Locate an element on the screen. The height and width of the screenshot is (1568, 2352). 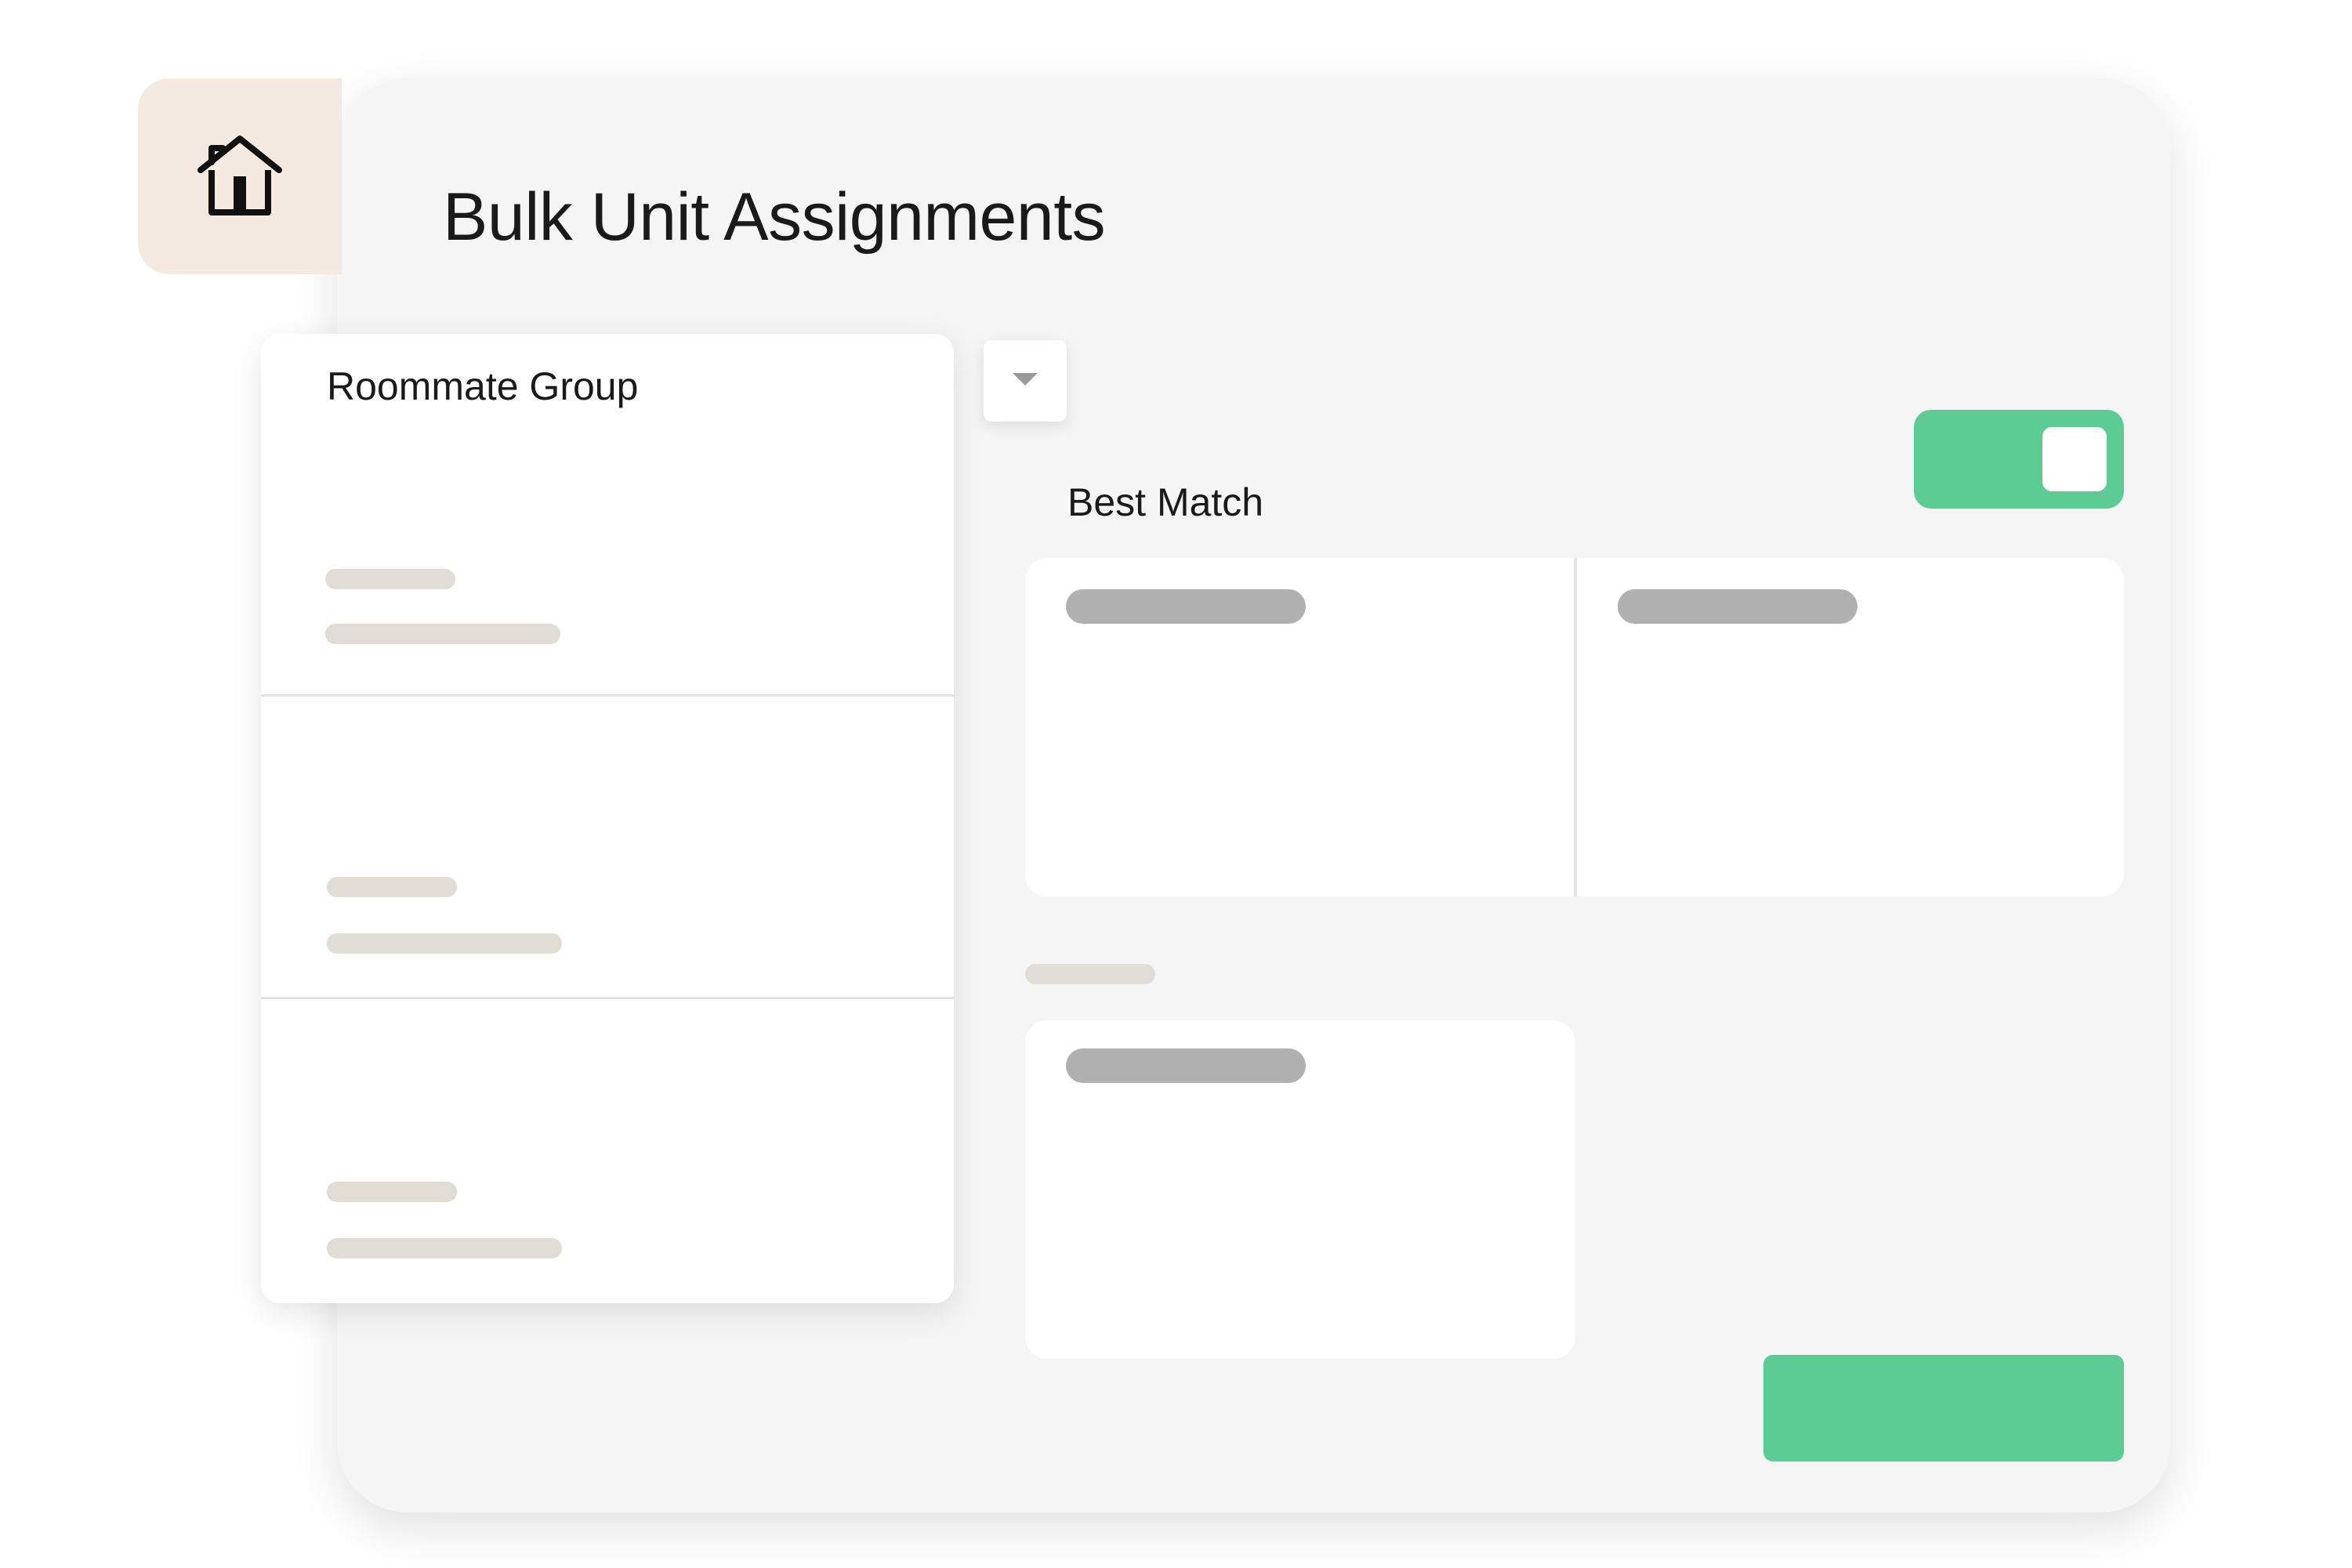
home-icon is located at coordinates (240, 176).